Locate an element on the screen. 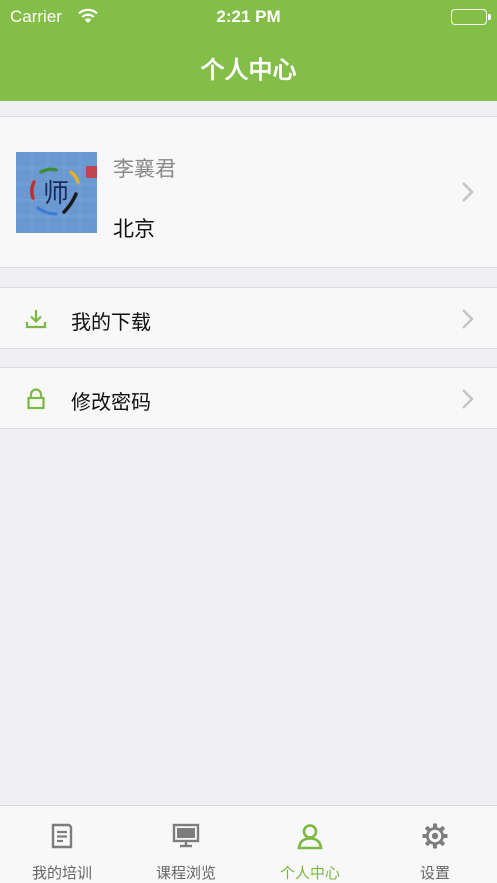  tab-course-browse: 课程浏览 is located at coordinates (186, 844).